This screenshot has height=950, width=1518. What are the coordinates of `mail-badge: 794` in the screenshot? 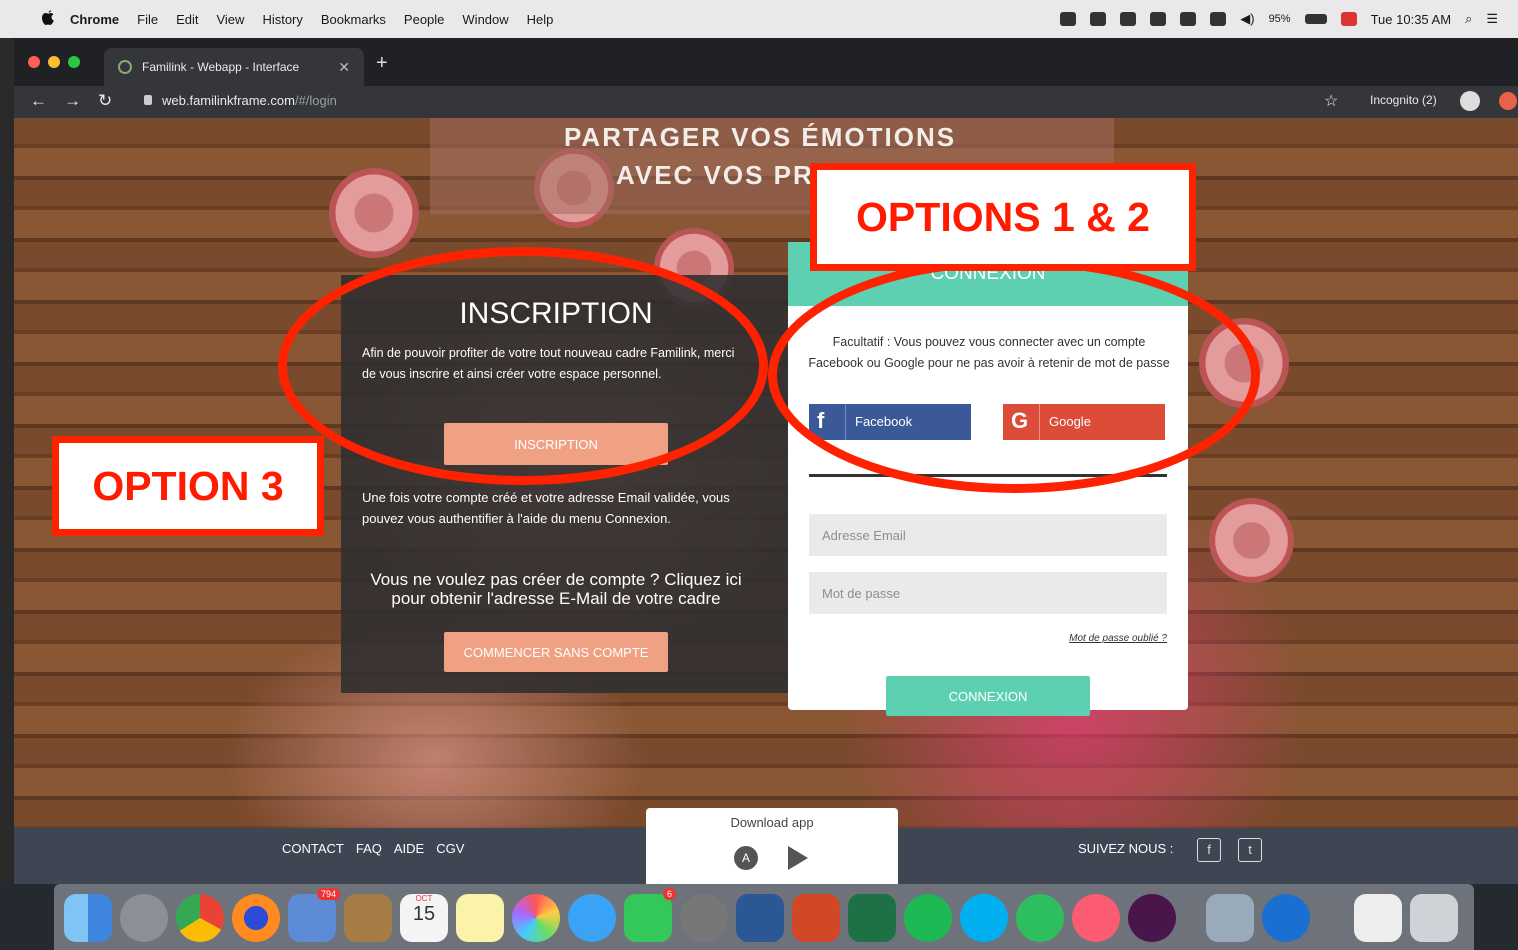 It's located at (328, 894).